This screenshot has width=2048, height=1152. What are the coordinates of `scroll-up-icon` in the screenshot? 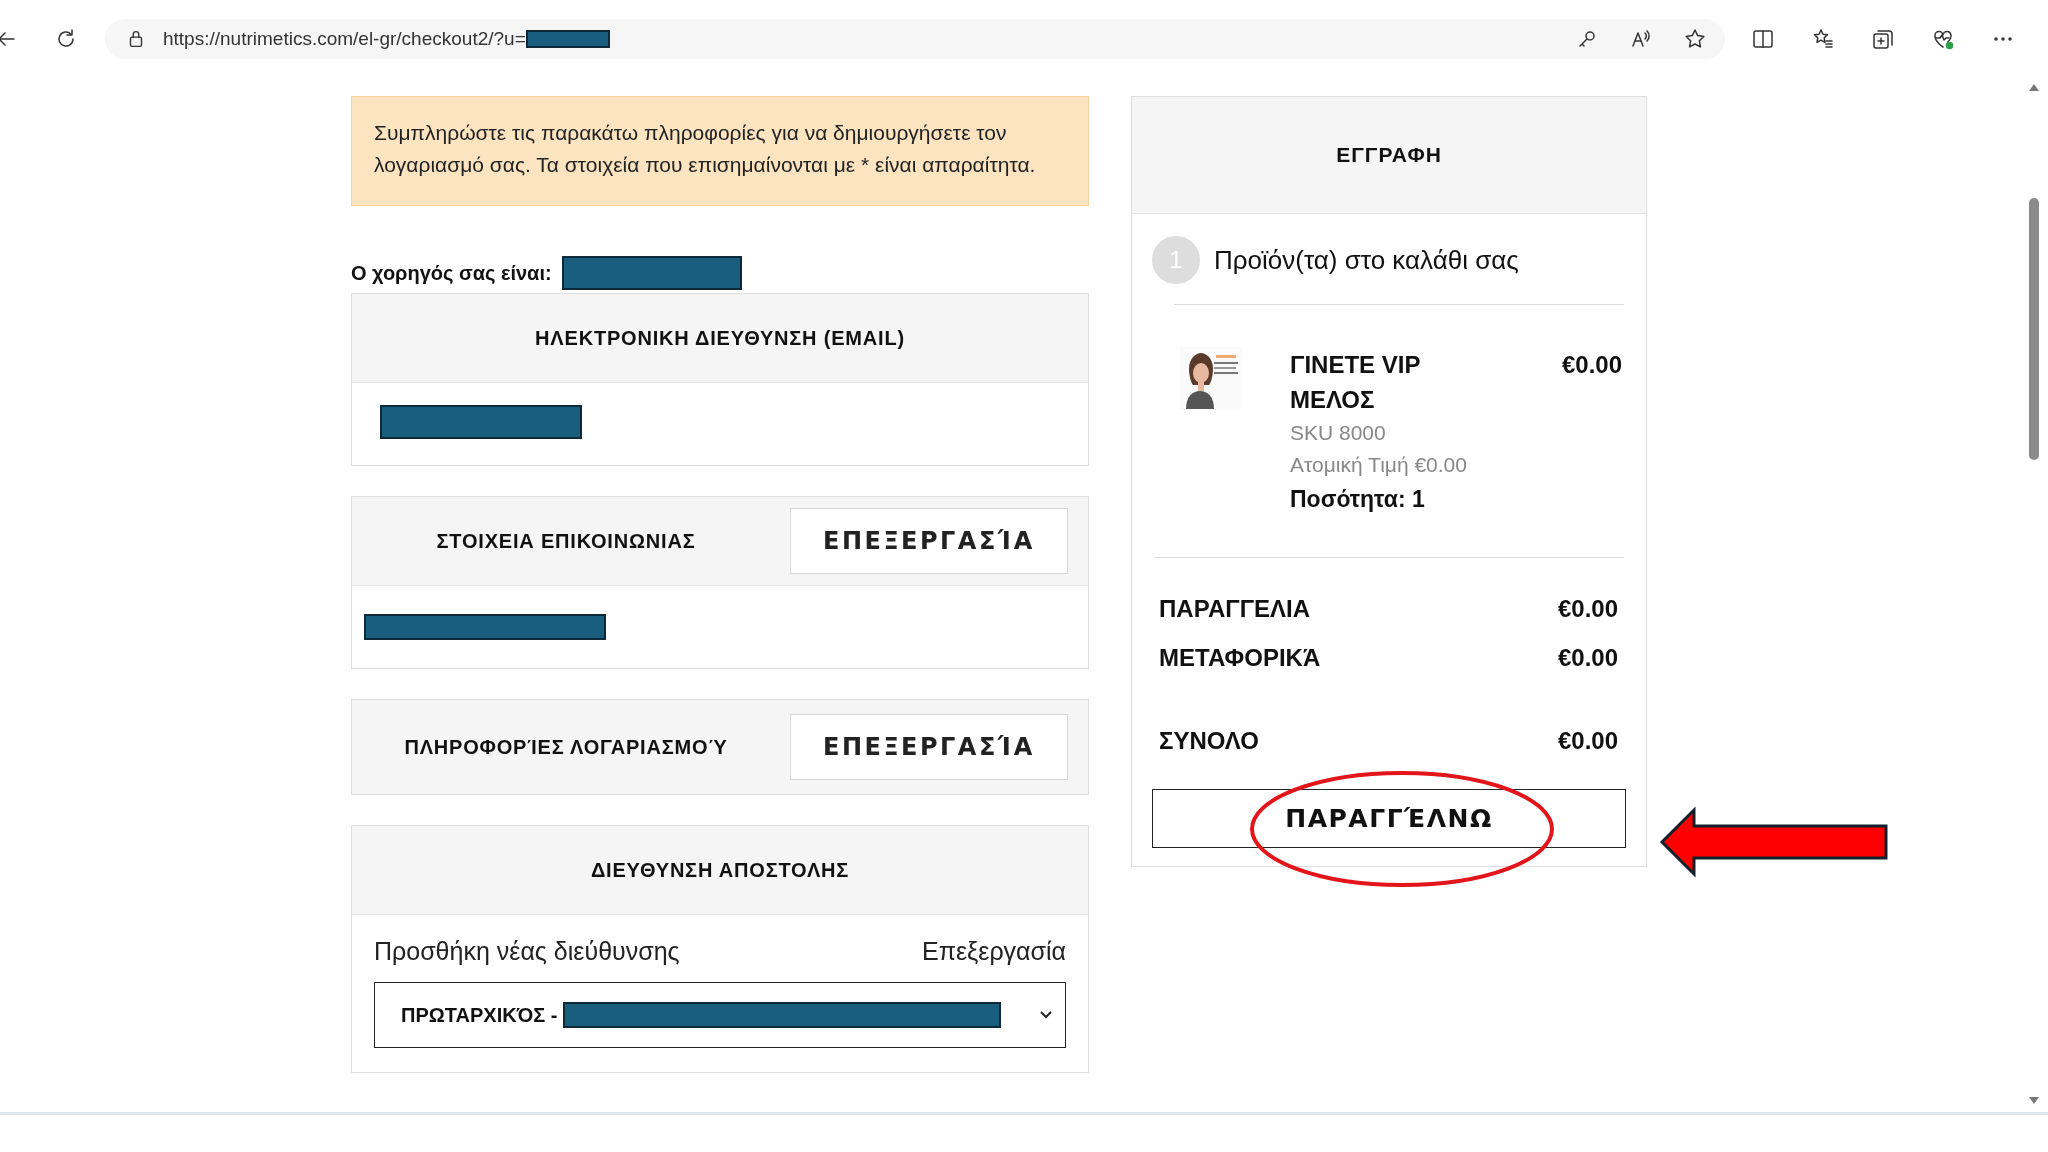 It's located at (2034, 87).